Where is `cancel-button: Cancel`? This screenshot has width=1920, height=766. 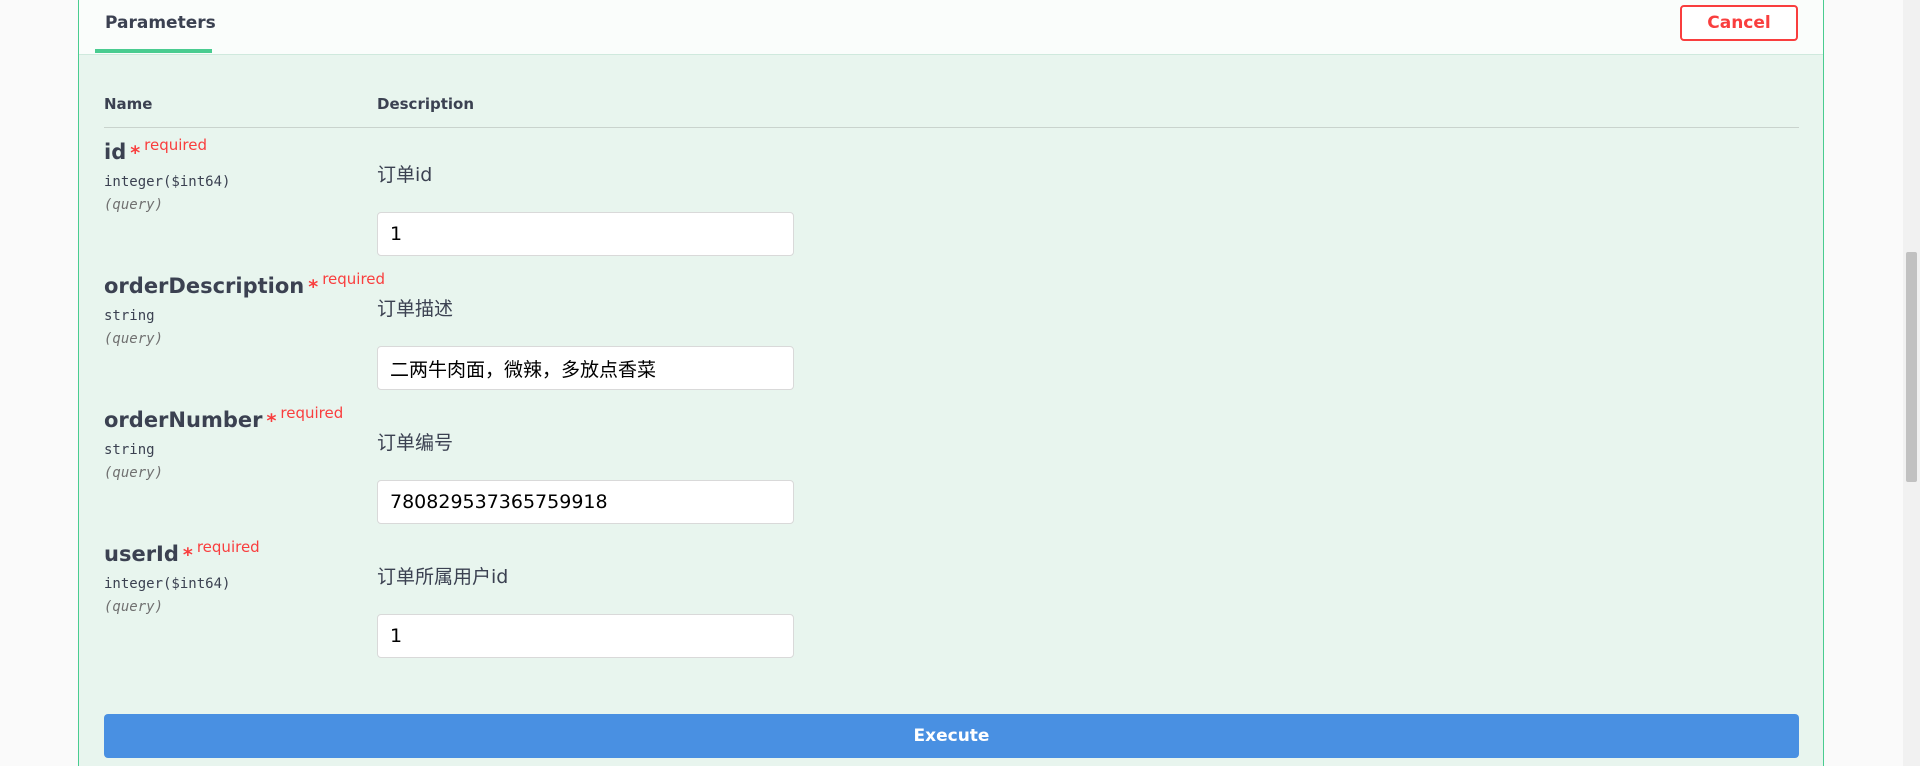 cancel-button: Cancel is located at coordinates (1739, 23).